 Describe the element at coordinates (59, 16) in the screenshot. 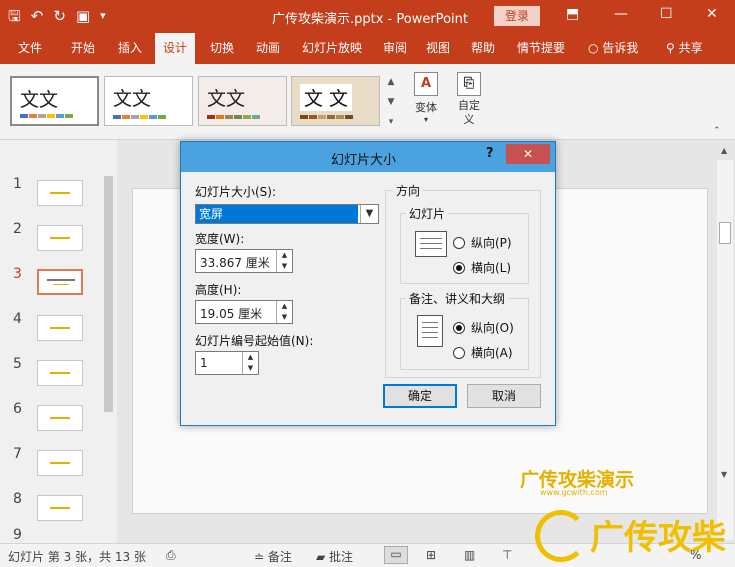

I see `redo-icon: ↻` at that location.